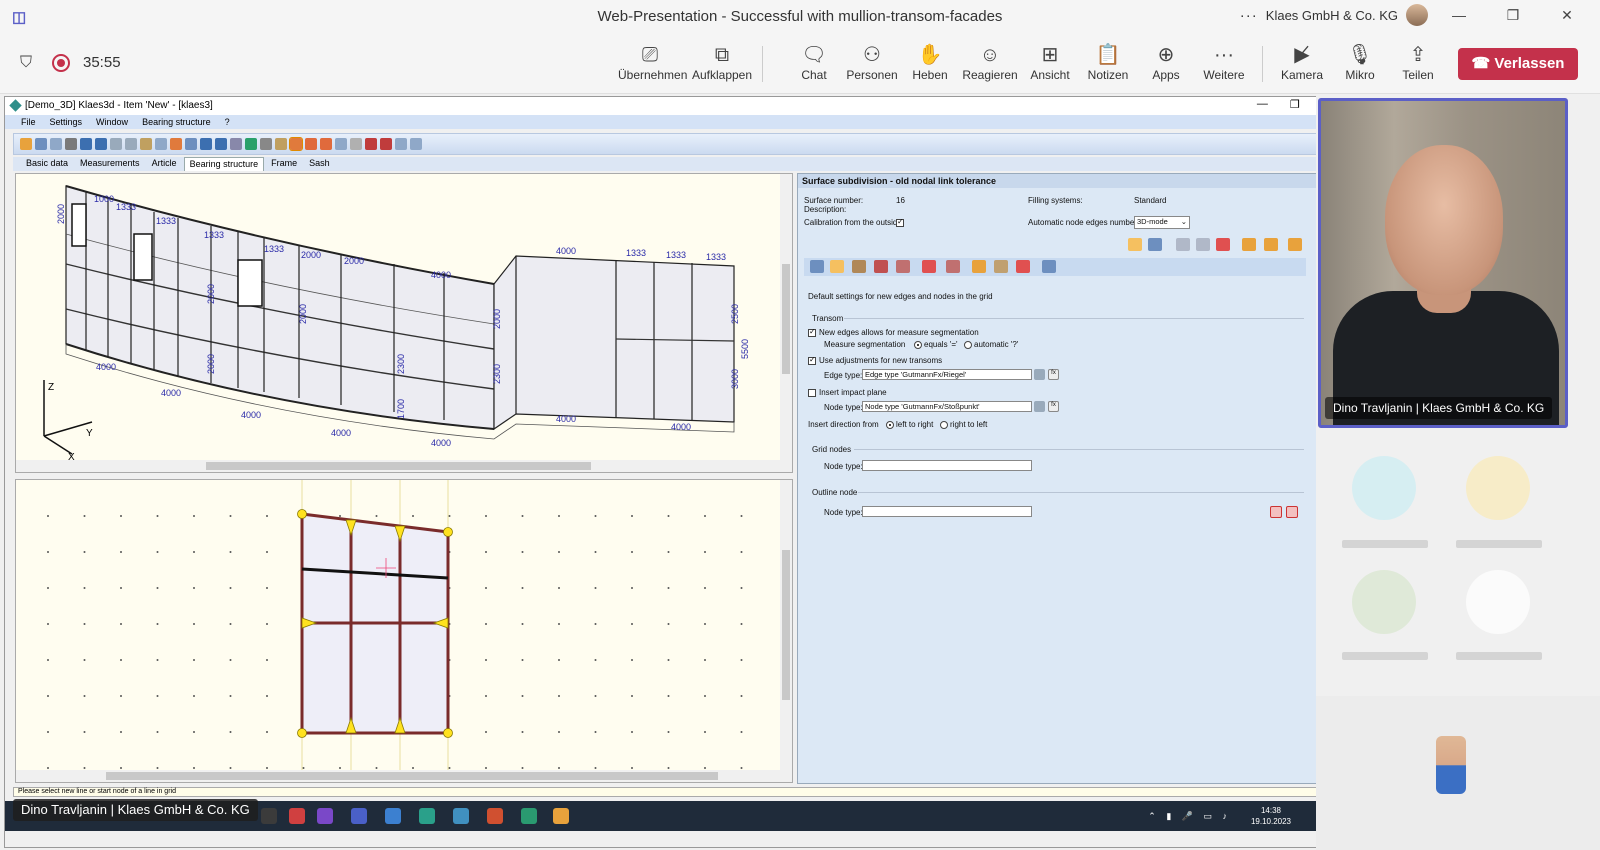 This screenshot has height=850, width=1600. I want to click on leave-button: ☎ Verlassen, so click(1518, 64).